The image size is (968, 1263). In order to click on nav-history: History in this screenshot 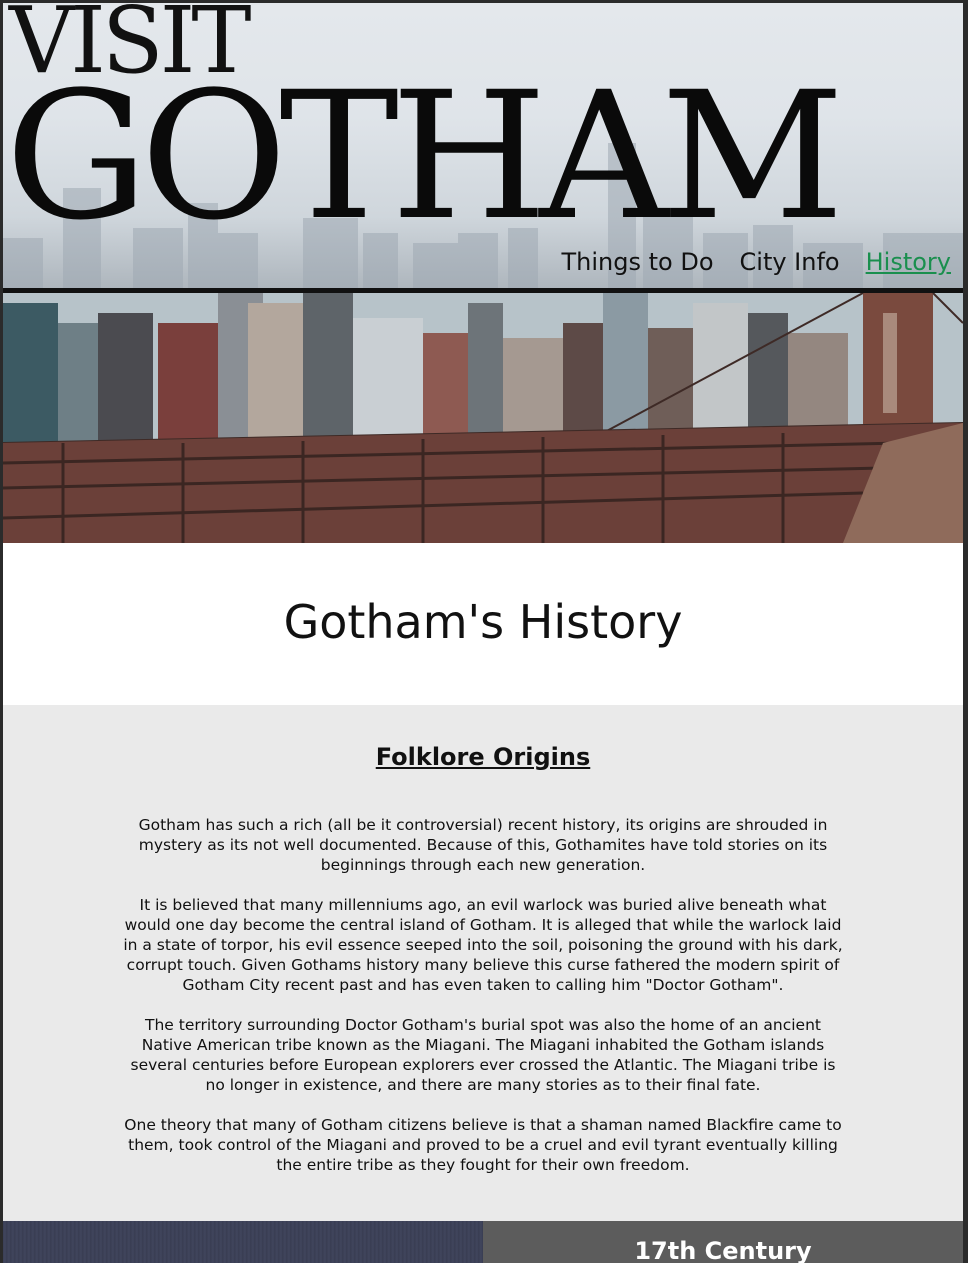, I will do `click(908, 262)`.